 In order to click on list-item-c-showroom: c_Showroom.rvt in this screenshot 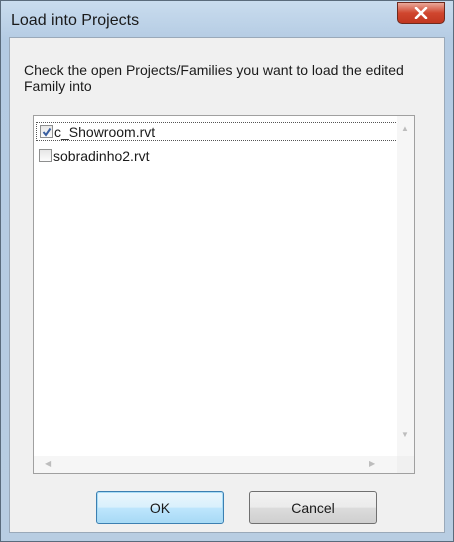, I will do `click(223, 131)`.